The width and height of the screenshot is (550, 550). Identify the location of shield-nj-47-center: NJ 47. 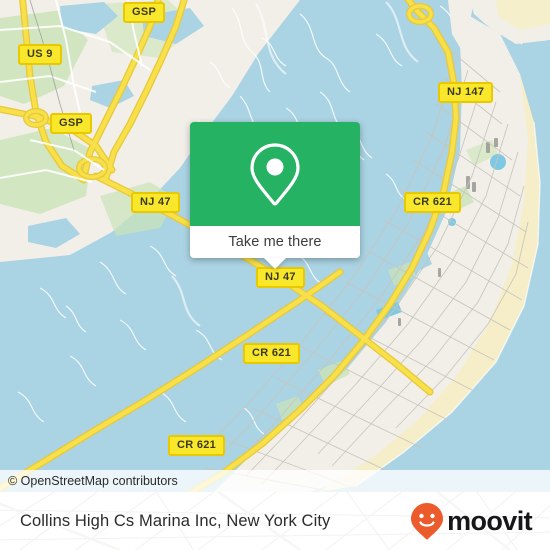
(280, 277).